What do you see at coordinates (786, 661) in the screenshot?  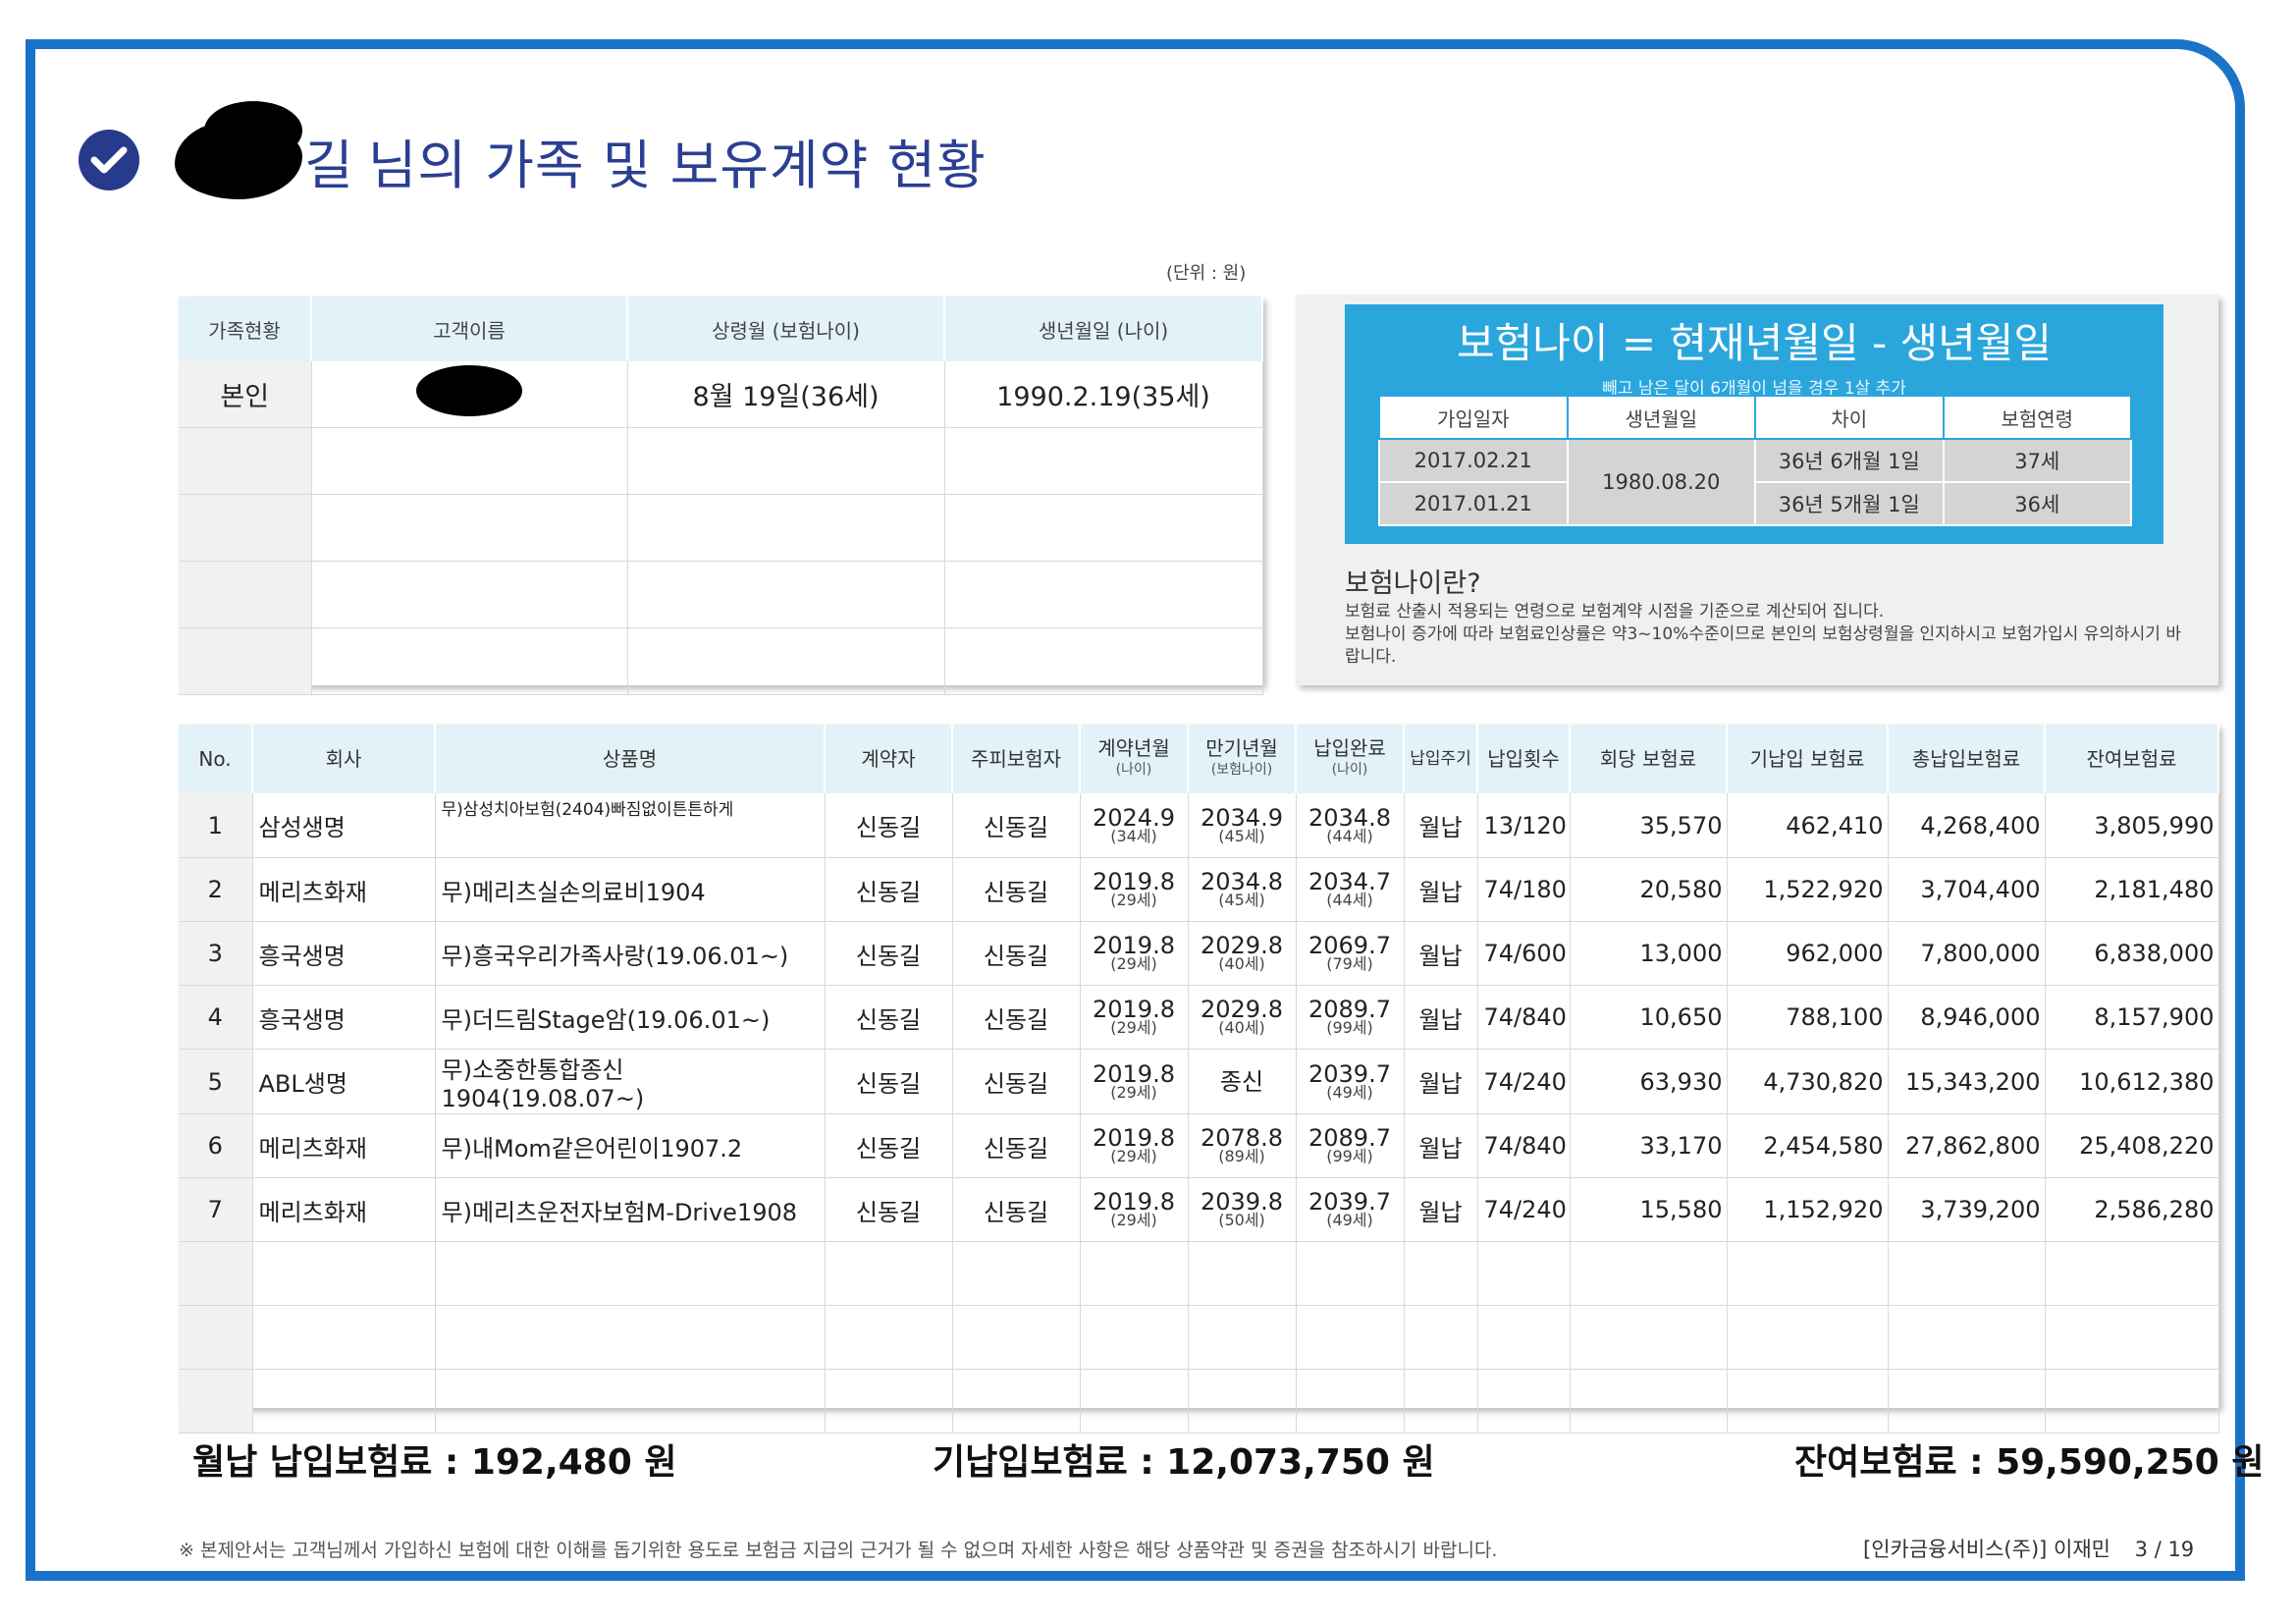 I see `family-age-month` at bounding box center [786, 661].